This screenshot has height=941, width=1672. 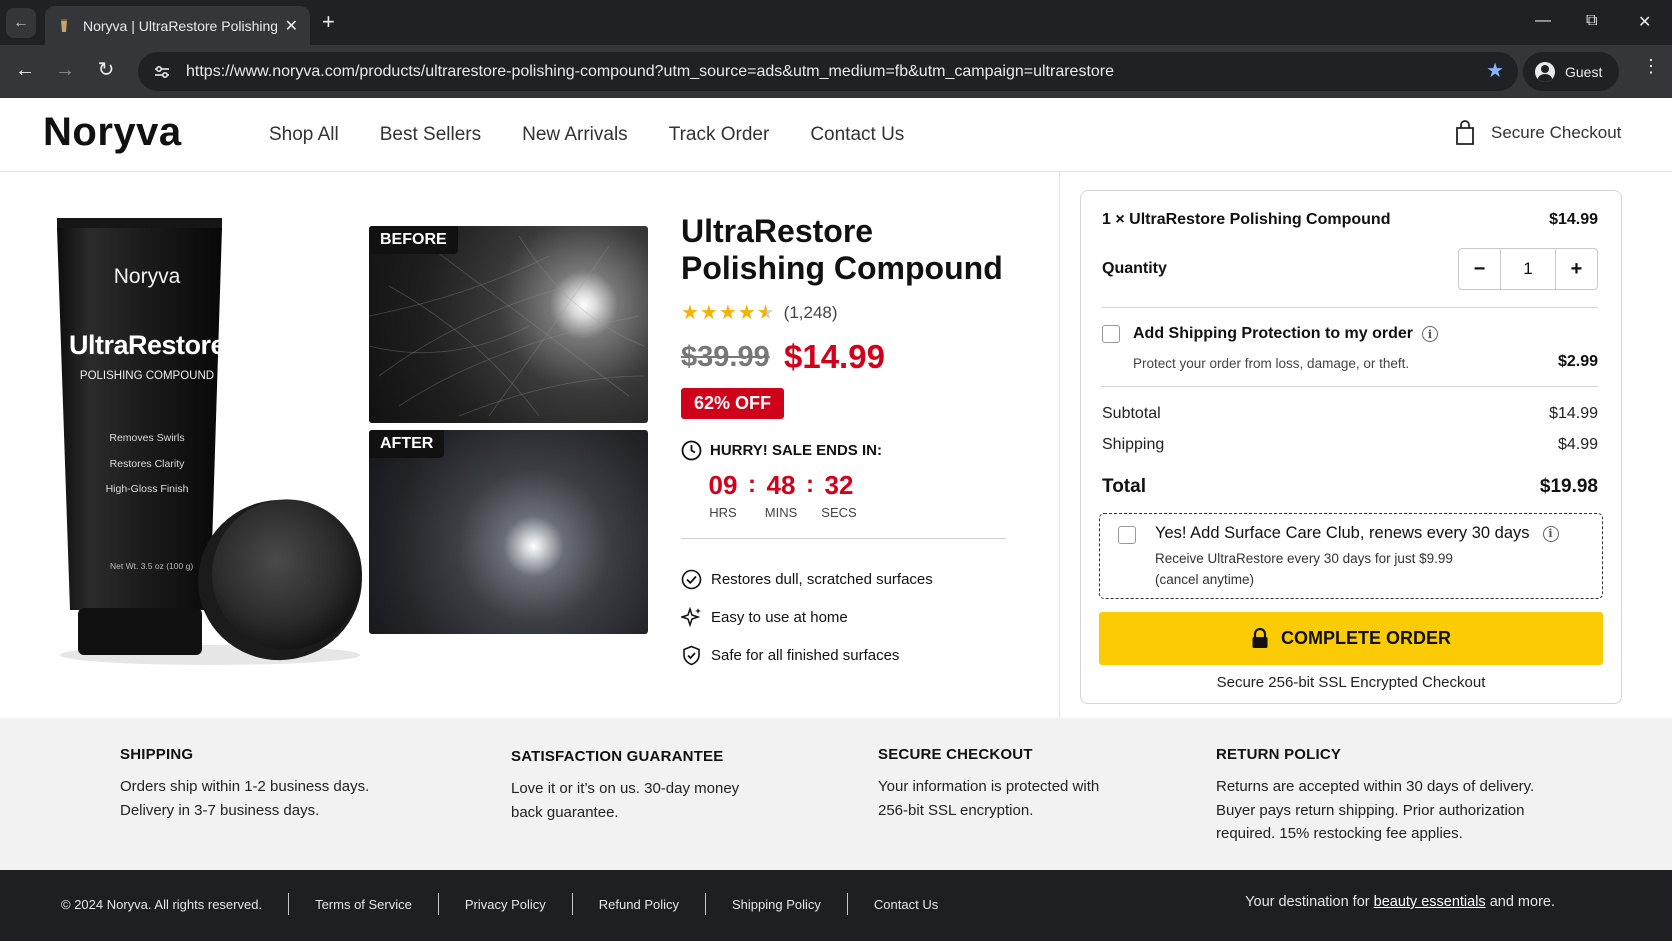 What do you see at coordinates (147, 376) in the screenshot?
I see `tube-subtitle: POLISHING COMPOUND` at bounding box center [147, 376].